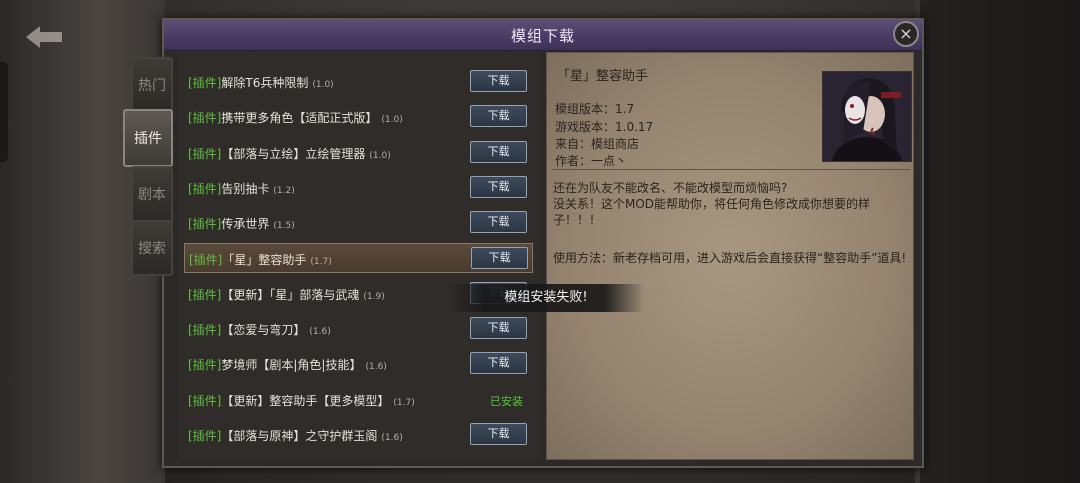 This screenshot has width=1080, height=483. I want to click on tab-scripts: 剧本, so click(152, 194).